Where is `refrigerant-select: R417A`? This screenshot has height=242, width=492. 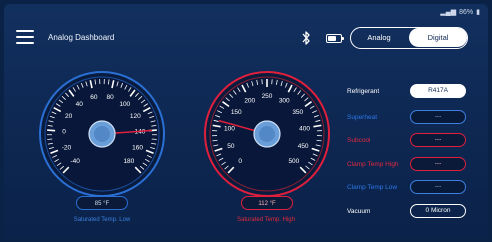
refrigerant-select: R417A is located at coordinates (438, 91).